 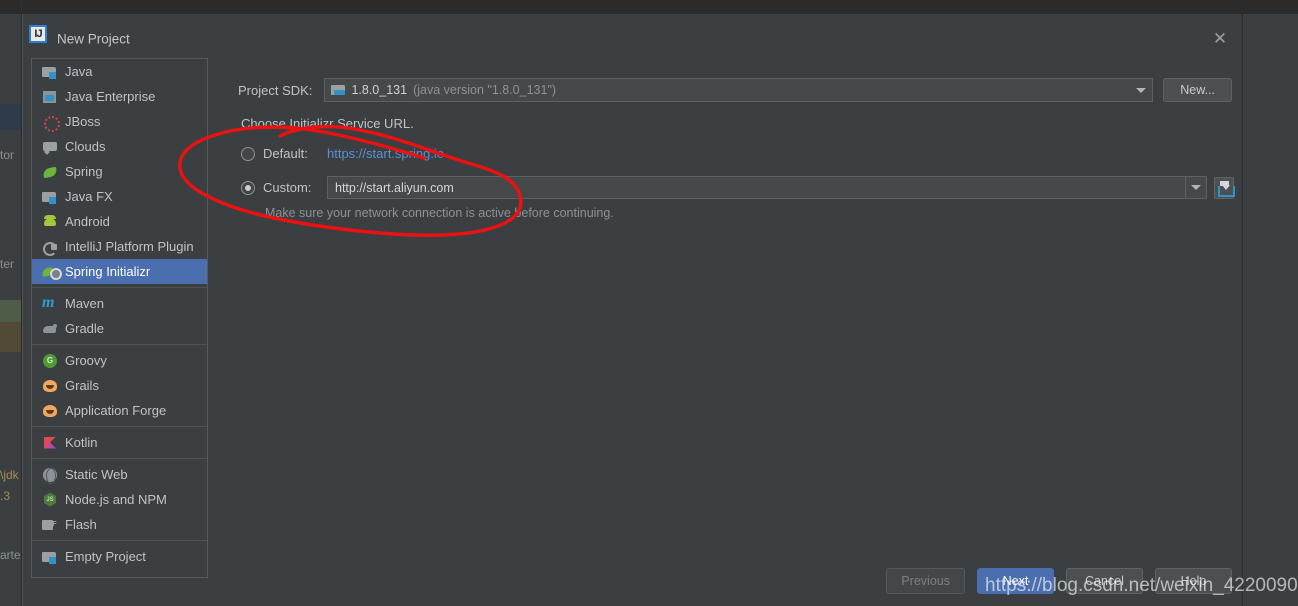 I want to click on java-folder-icon, so click(x=50, y=72).